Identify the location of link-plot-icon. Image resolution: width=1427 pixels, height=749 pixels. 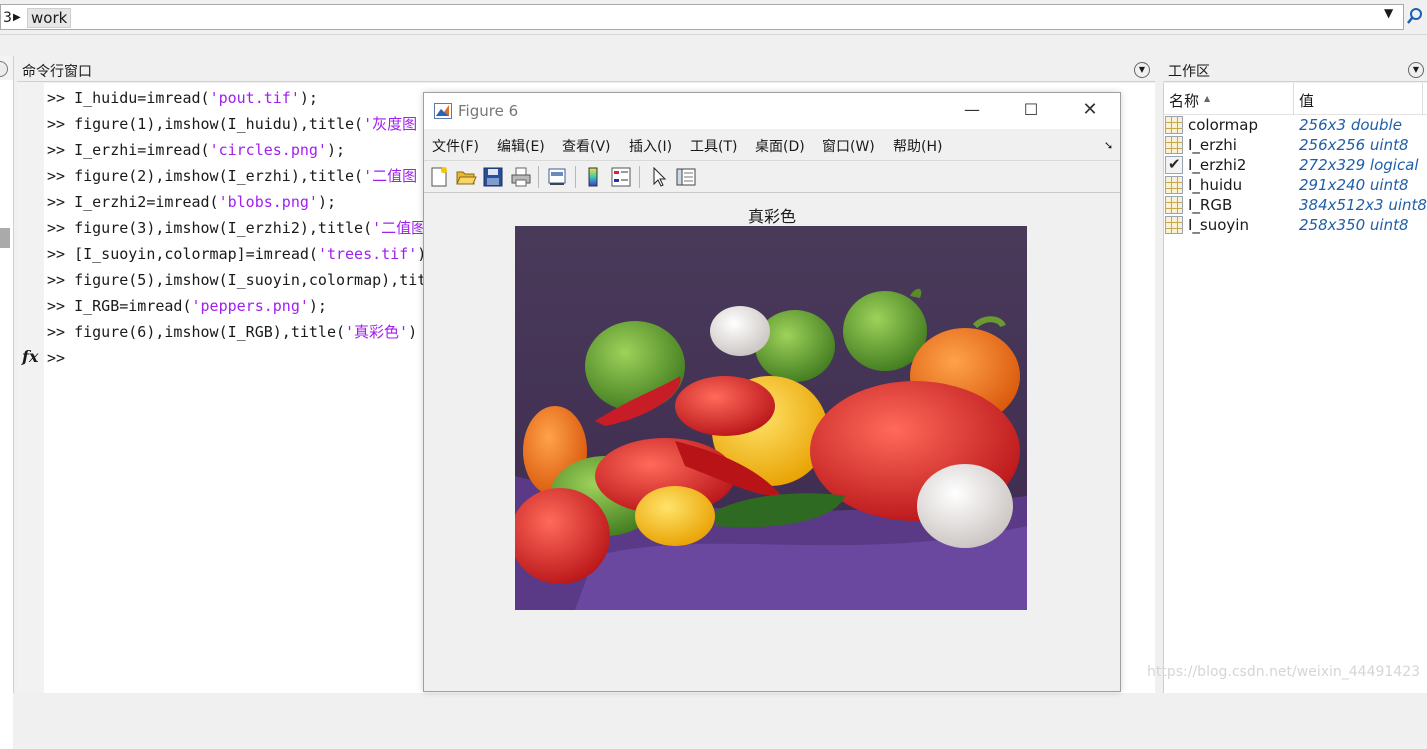
(557, 177).